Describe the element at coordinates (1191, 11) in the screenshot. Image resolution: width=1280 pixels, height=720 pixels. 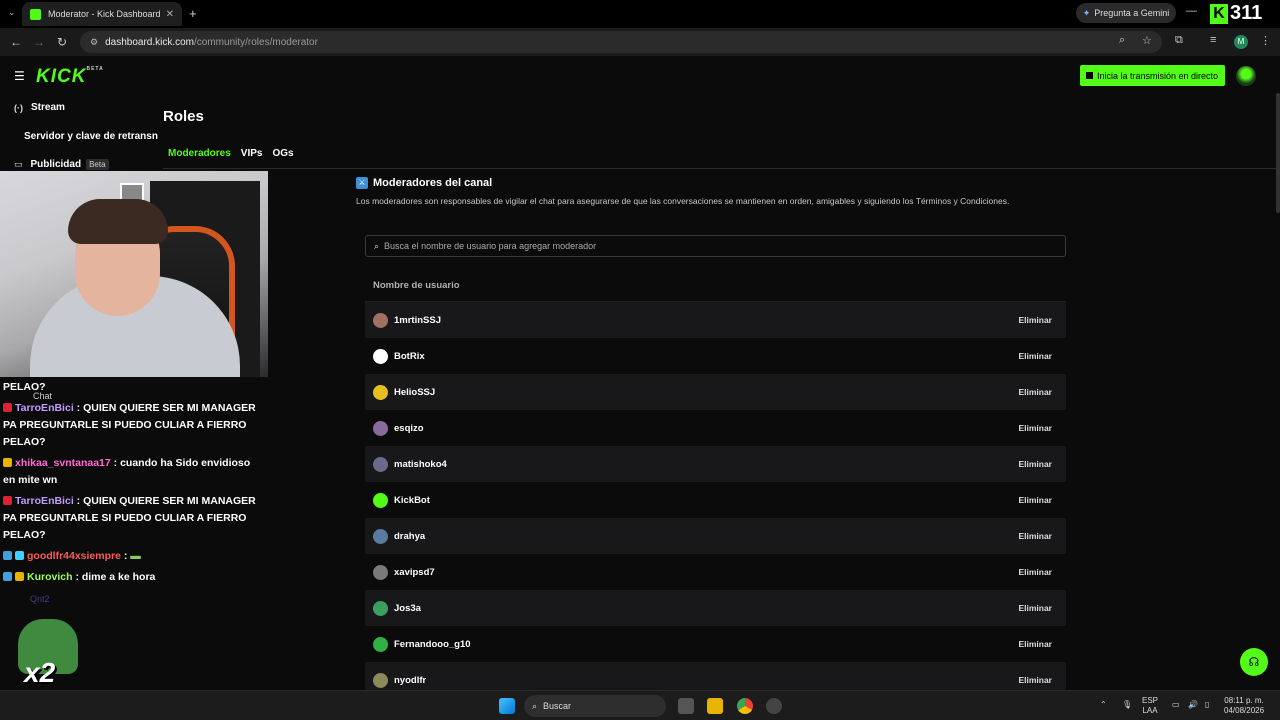
I see `minimize-icon: —` at that location.